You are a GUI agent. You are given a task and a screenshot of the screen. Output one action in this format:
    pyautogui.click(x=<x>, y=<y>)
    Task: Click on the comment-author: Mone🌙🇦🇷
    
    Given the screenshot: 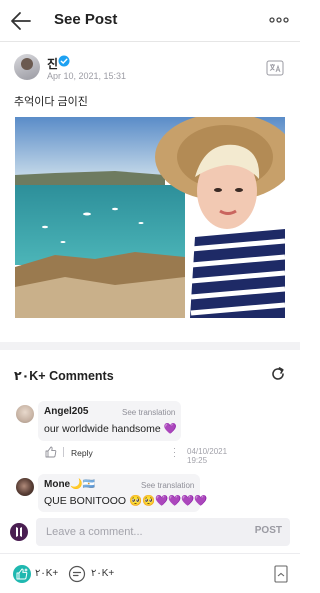 What is the action you would take?
    pyautogui.click(x=69, y=484)
    